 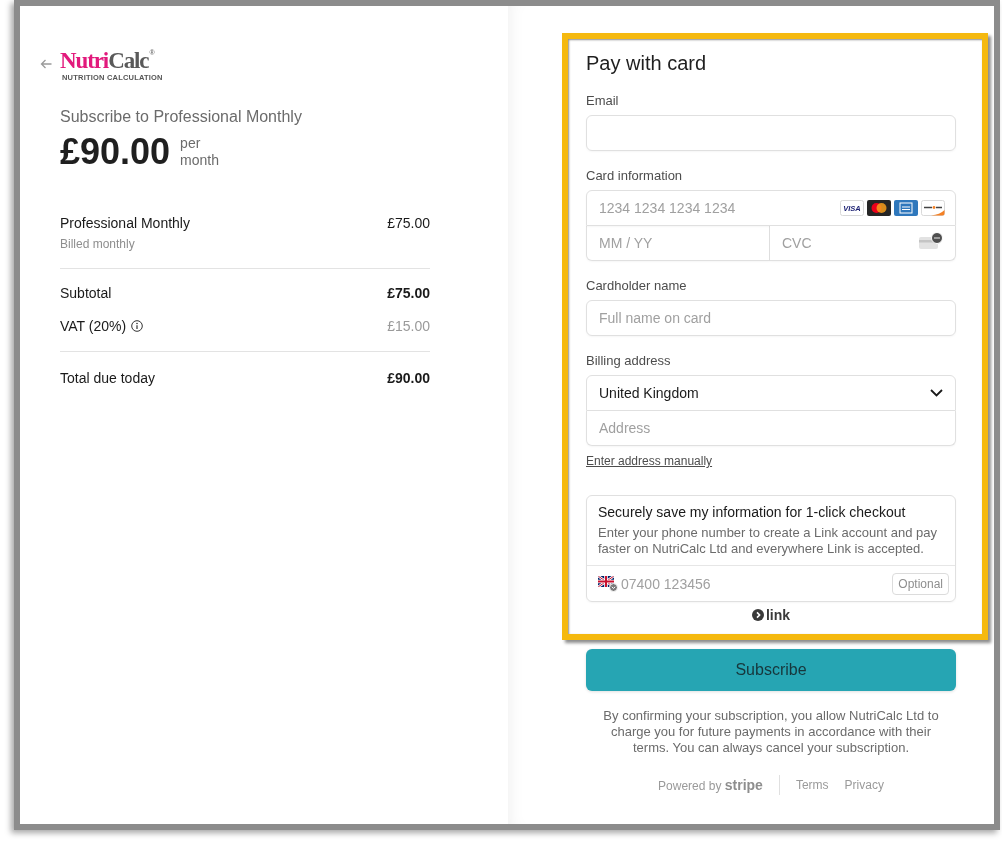 What do you see at coordinates (771, 393) in the screenshot?
I see `country-select: United Kingdom` at bounding box center [771, 393].